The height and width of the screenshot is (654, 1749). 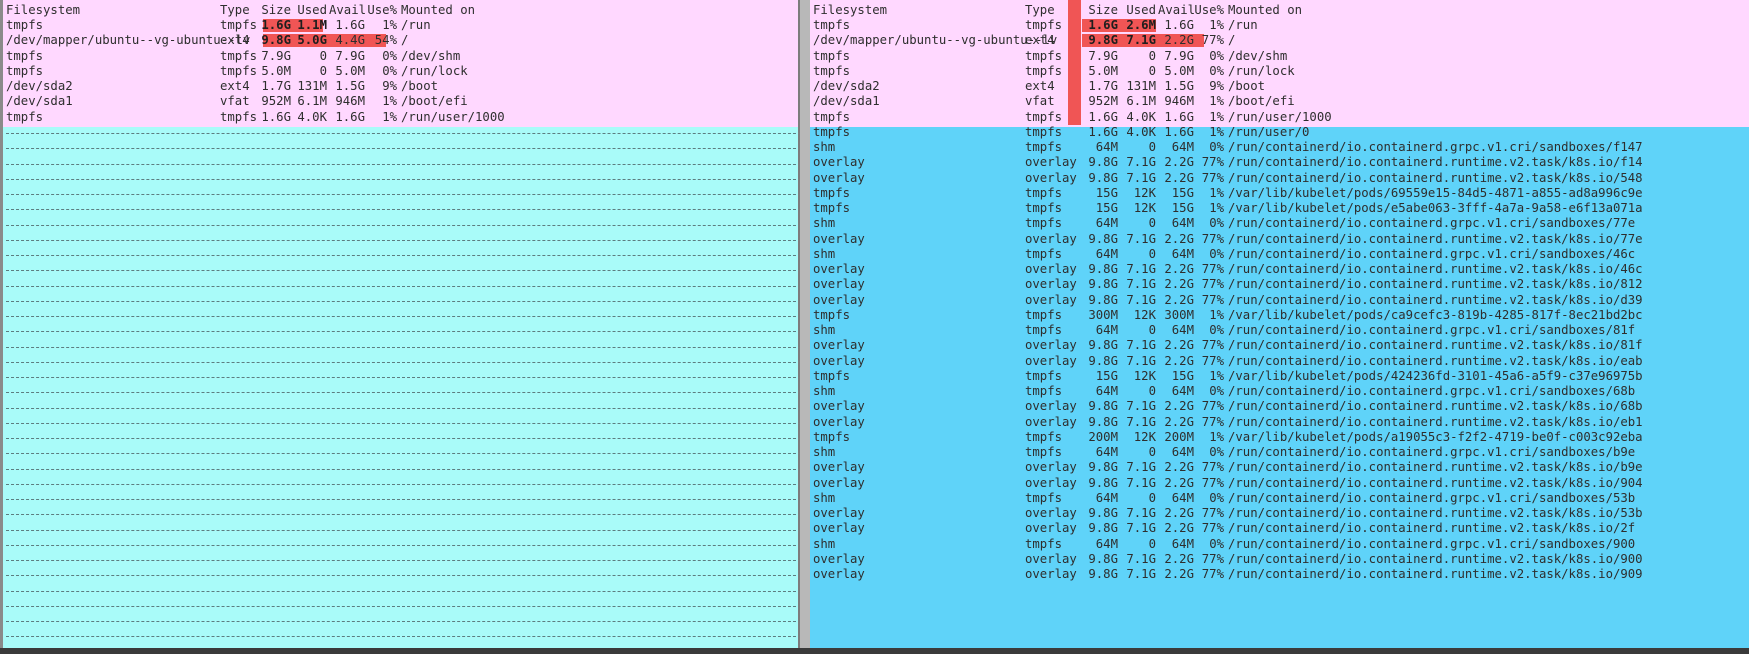 What do you see at coordinates (1280, 116) in the screenshot?
I see `mount-point-cell: /run/user/1000` at bounding box center [1280, 116].